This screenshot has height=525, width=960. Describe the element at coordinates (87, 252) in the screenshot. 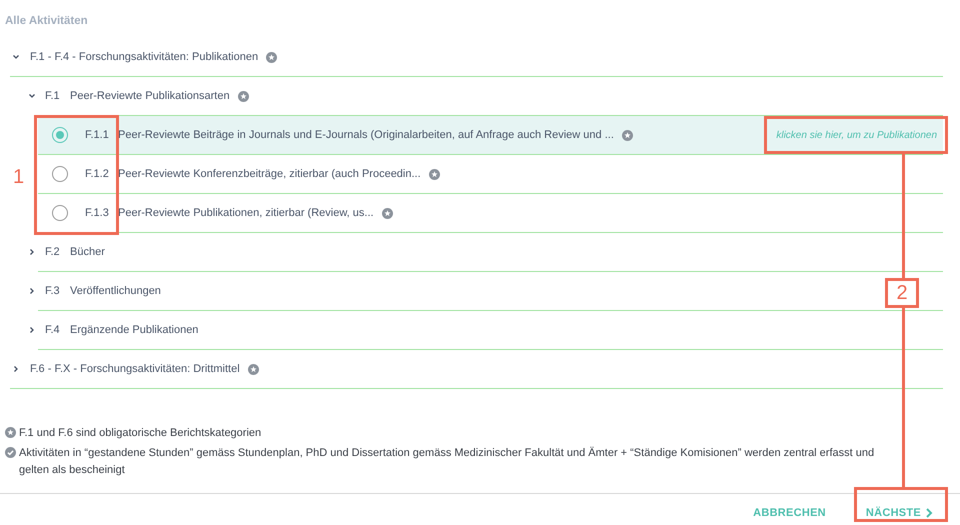

I see `category-label: Bücher` at that location.